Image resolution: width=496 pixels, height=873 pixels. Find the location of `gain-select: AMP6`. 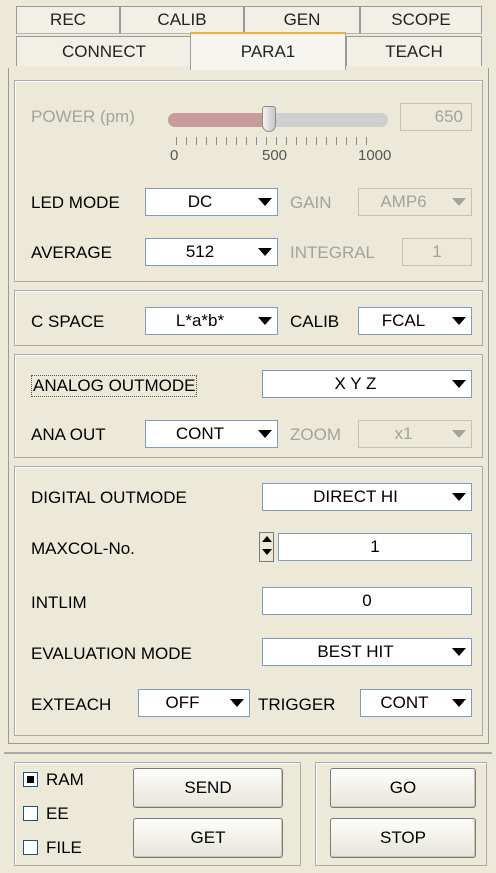

gain-select: AMP6 is located at coordinates (415, 202).